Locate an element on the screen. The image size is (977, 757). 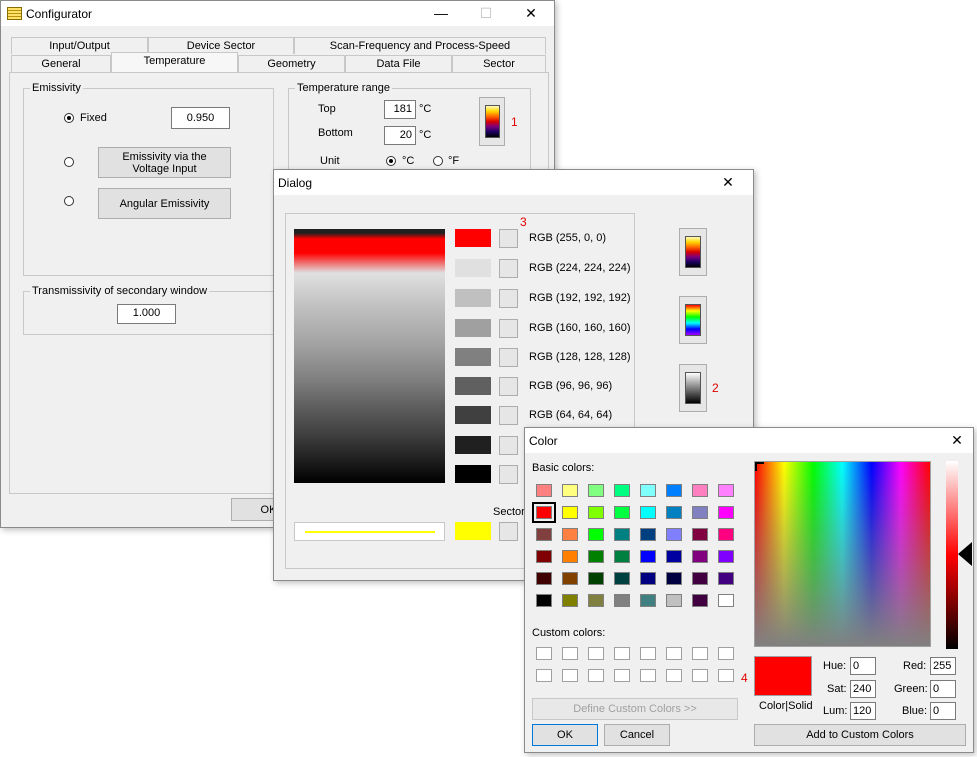
emissivity-voltage-button: Emissivity via the Voltage Input is located at coordinates (164, 162).